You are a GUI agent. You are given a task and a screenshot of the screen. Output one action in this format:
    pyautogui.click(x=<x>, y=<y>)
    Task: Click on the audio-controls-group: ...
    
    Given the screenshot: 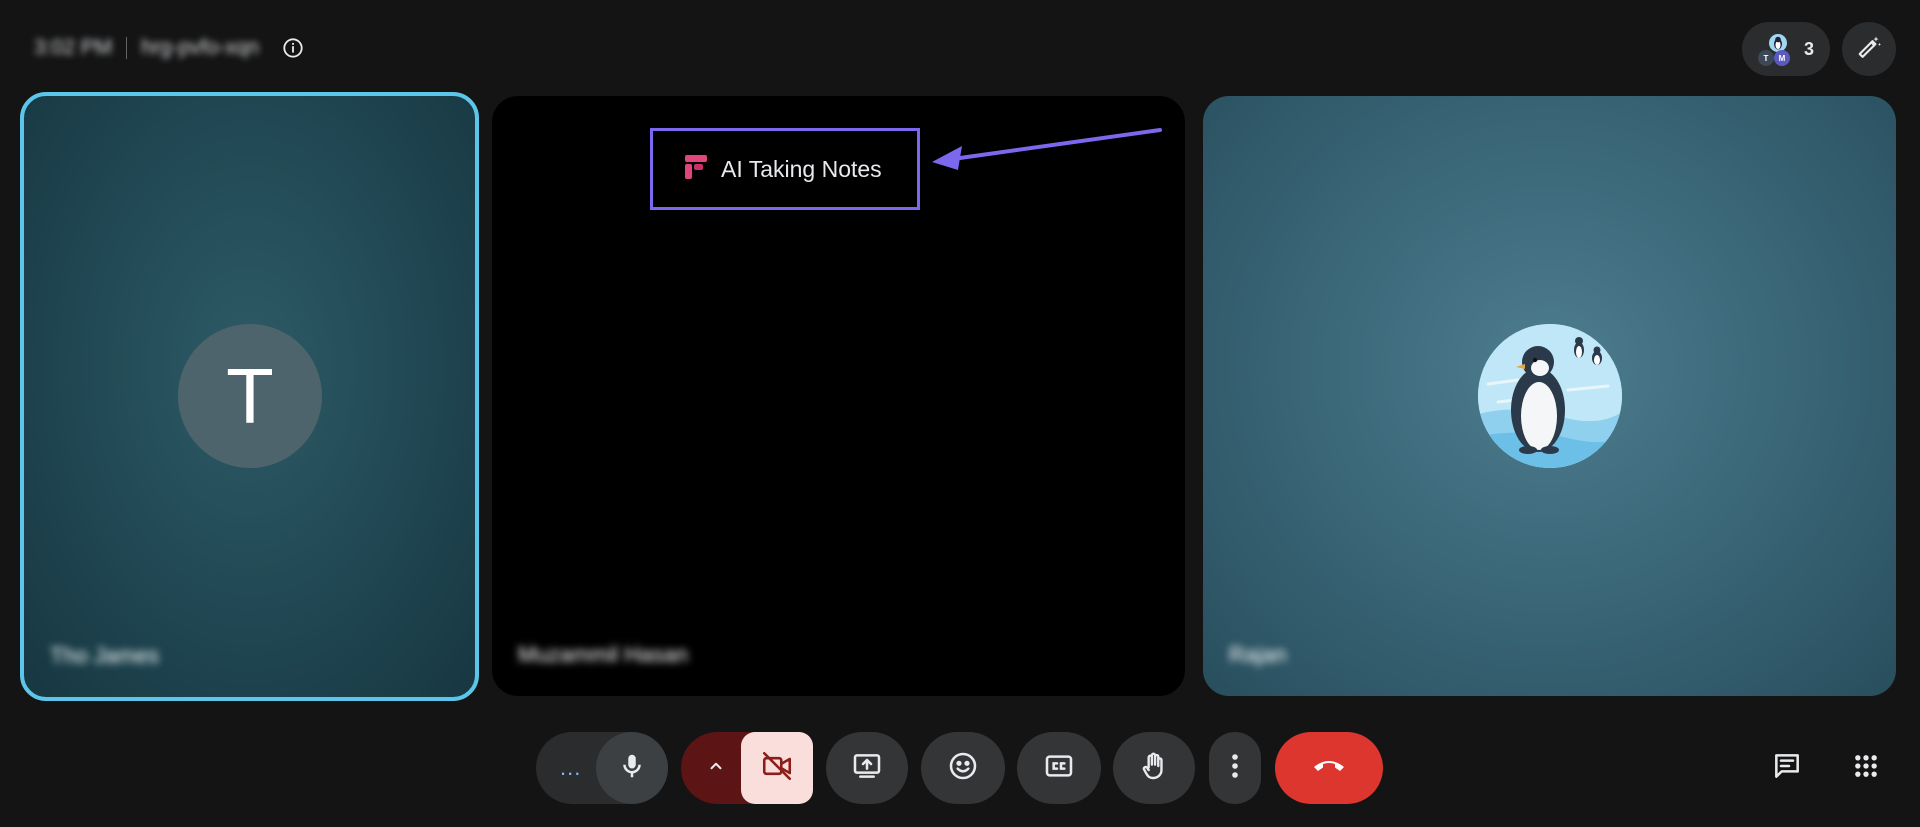 What is the action you would take?
    pyautogui.click(x=602, y=768)
    